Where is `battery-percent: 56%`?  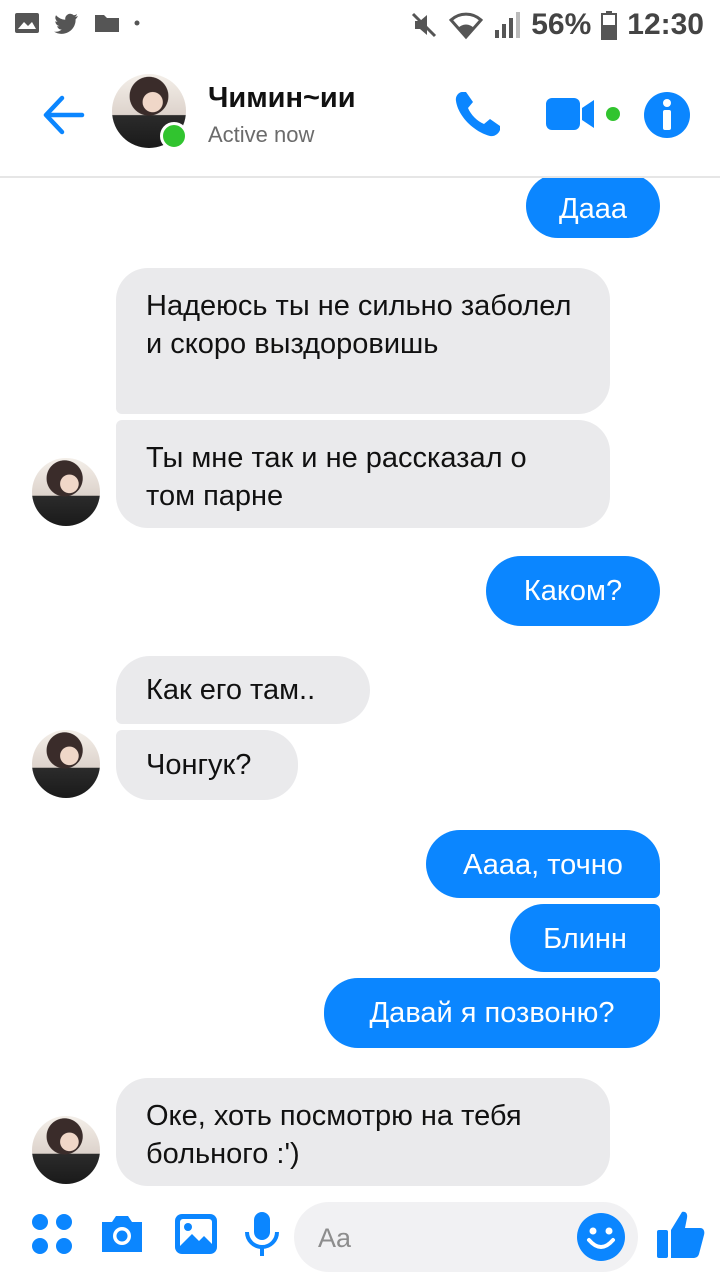 battery-percent: 56% is located at coordinates (561, 24).